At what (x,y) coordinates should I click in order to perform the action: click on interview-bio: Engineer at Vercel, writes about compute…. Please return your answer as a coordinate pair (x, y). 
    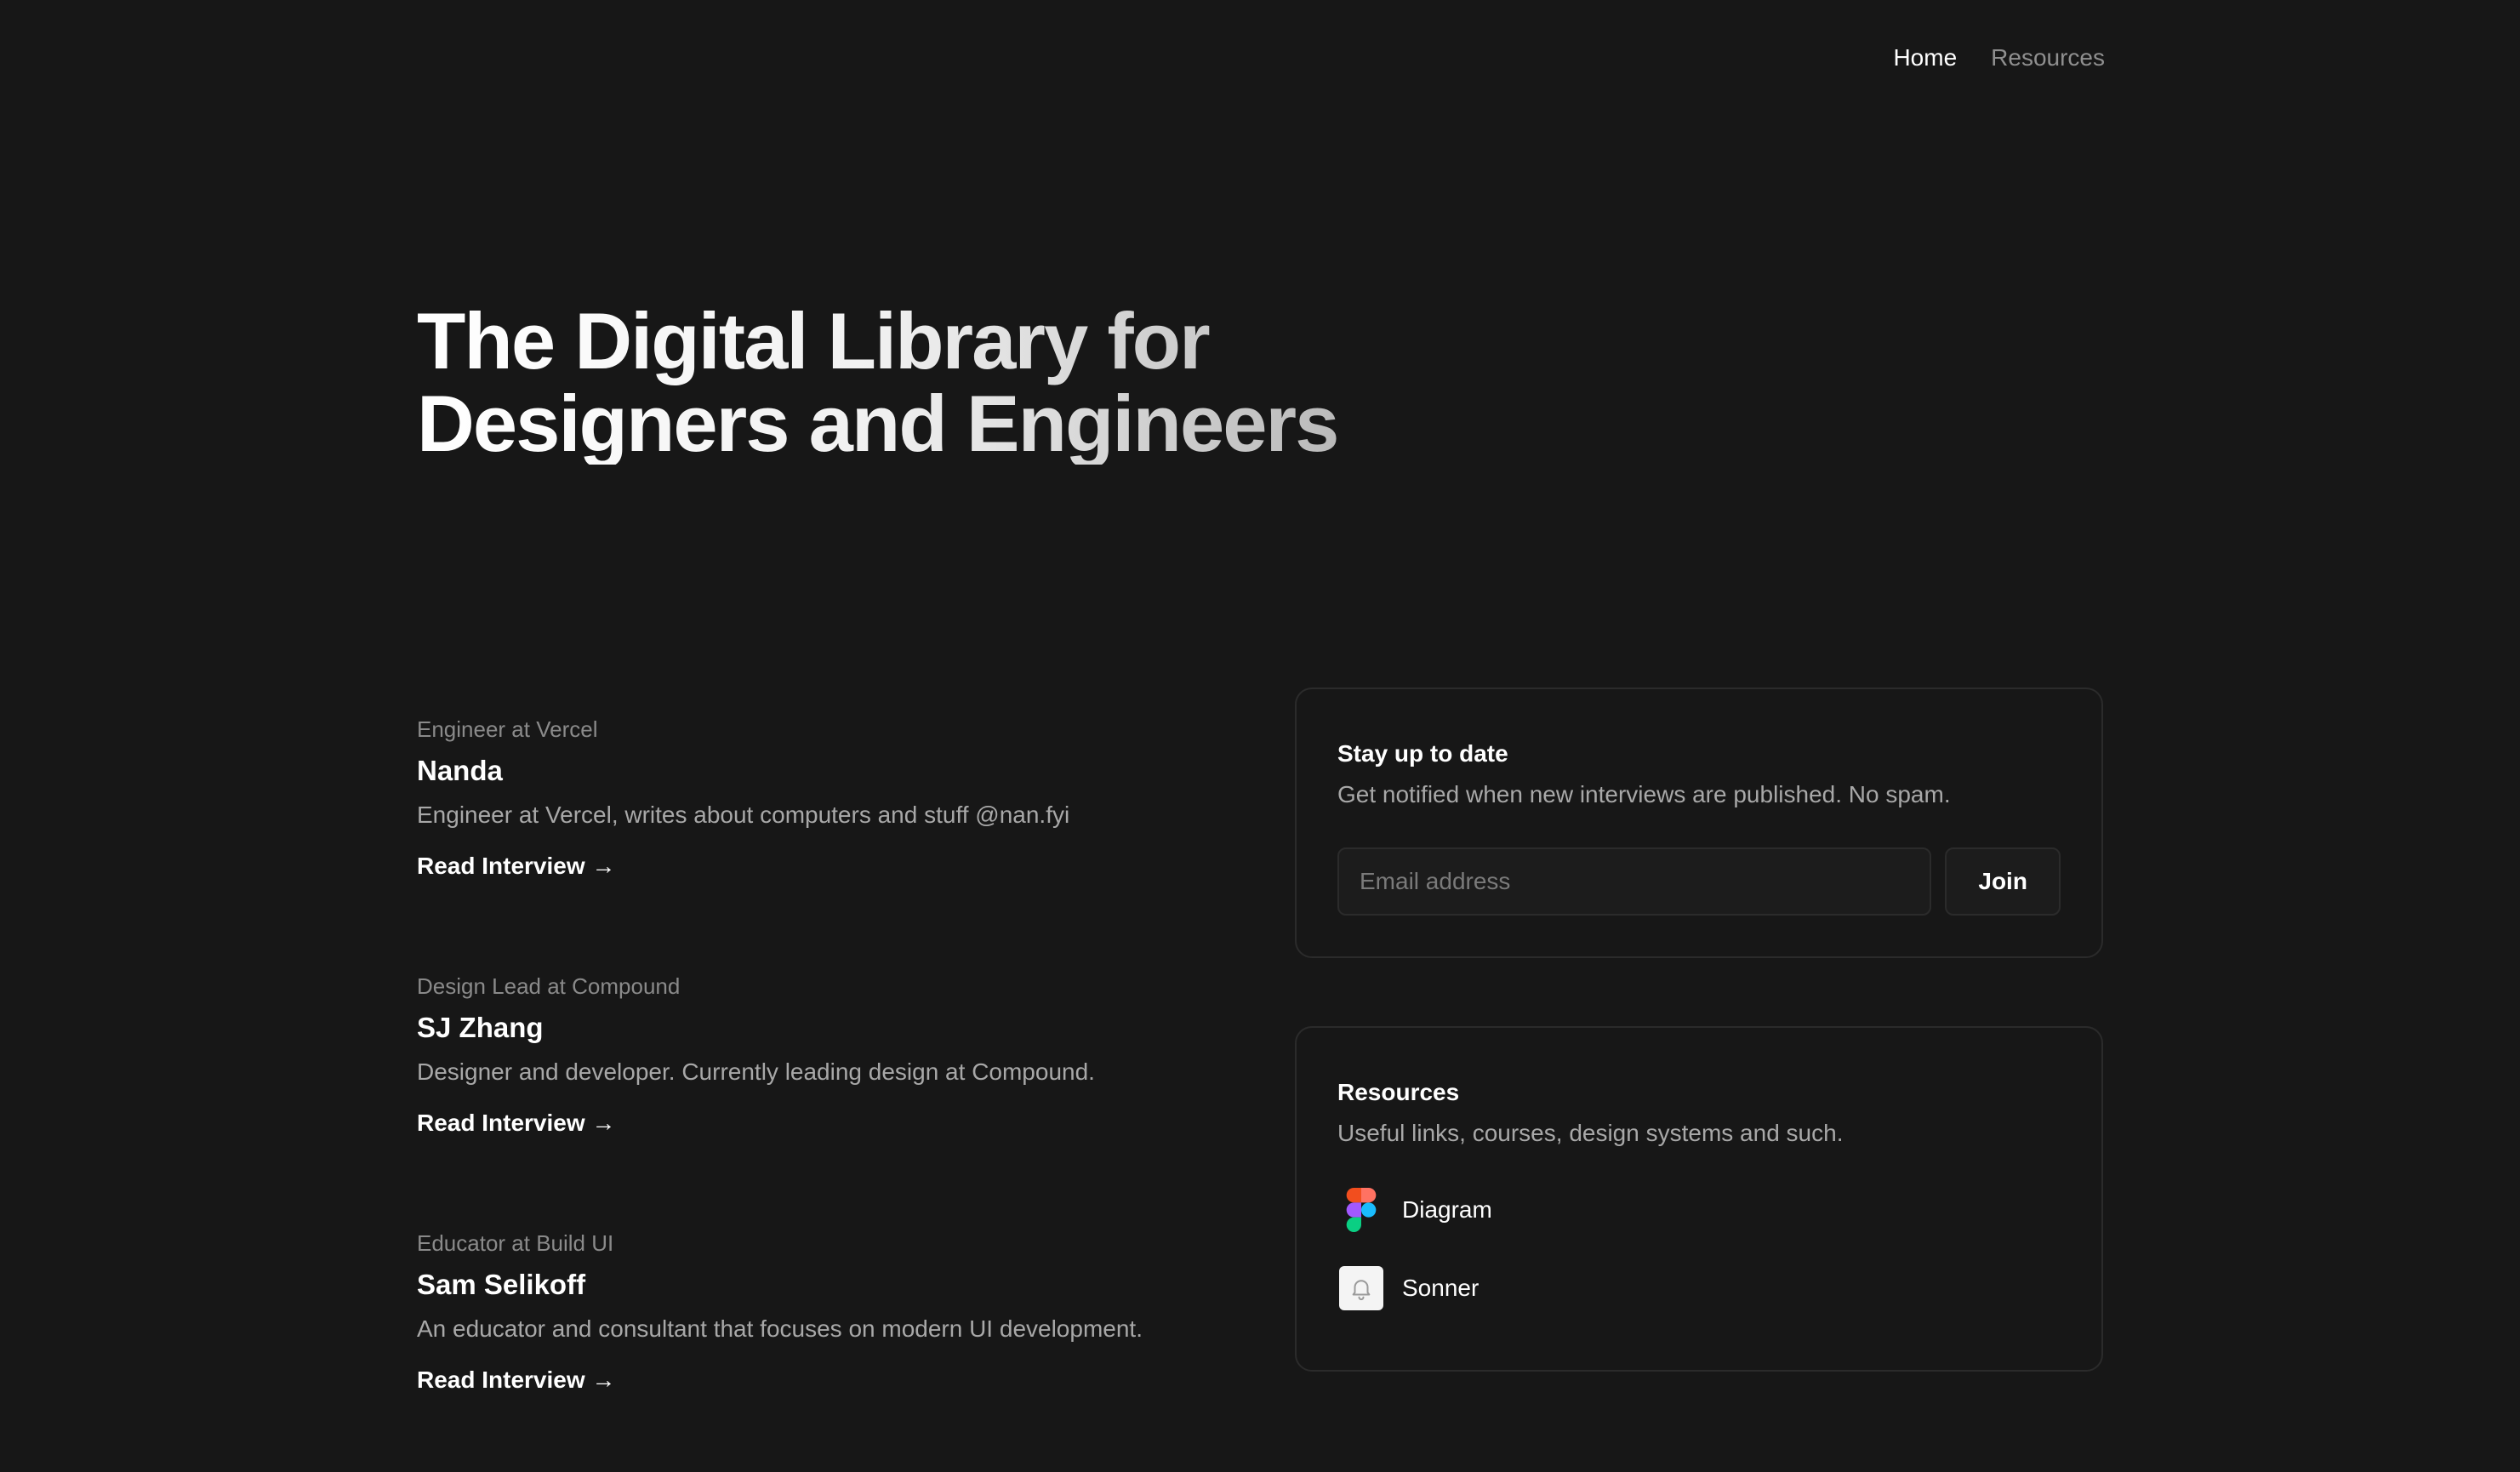
    Looking at the image, I should click on (743, 815).